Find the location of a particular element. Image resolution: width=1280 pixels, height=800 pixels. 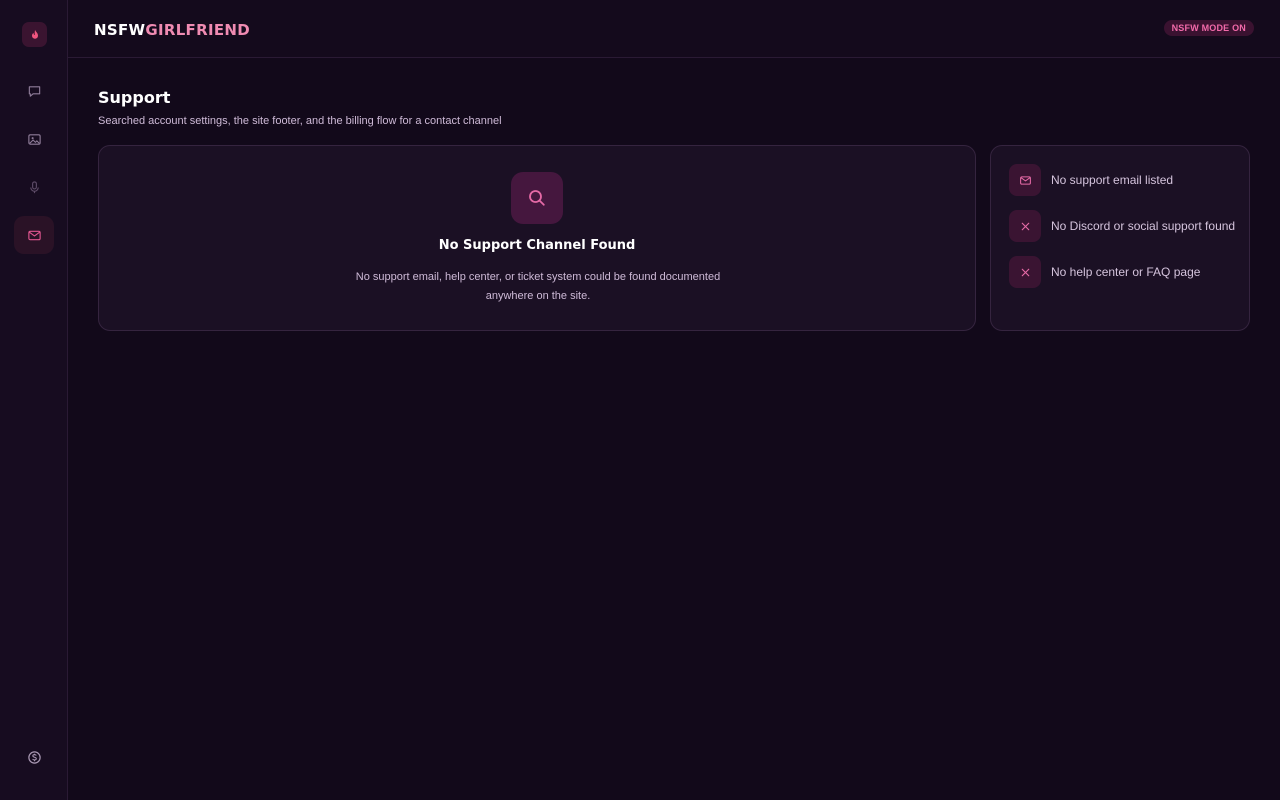

image-icon is located at coordinates (34, 139).